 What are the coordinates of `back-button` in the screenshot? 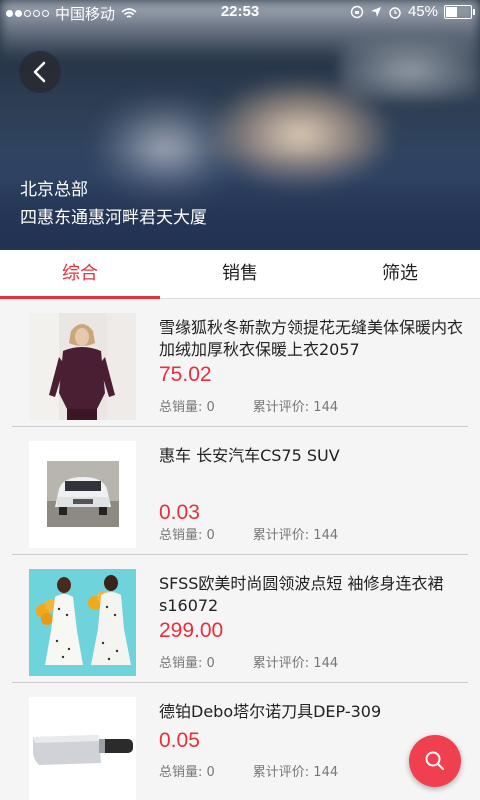 It's located at (40, 72).